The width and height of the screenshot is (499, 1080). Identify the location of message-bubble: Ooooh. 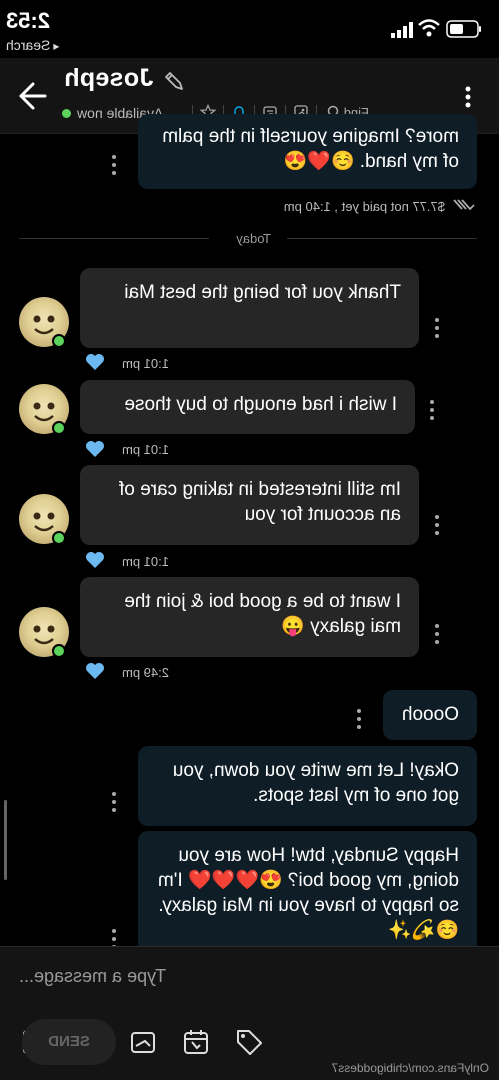
(430, 715).